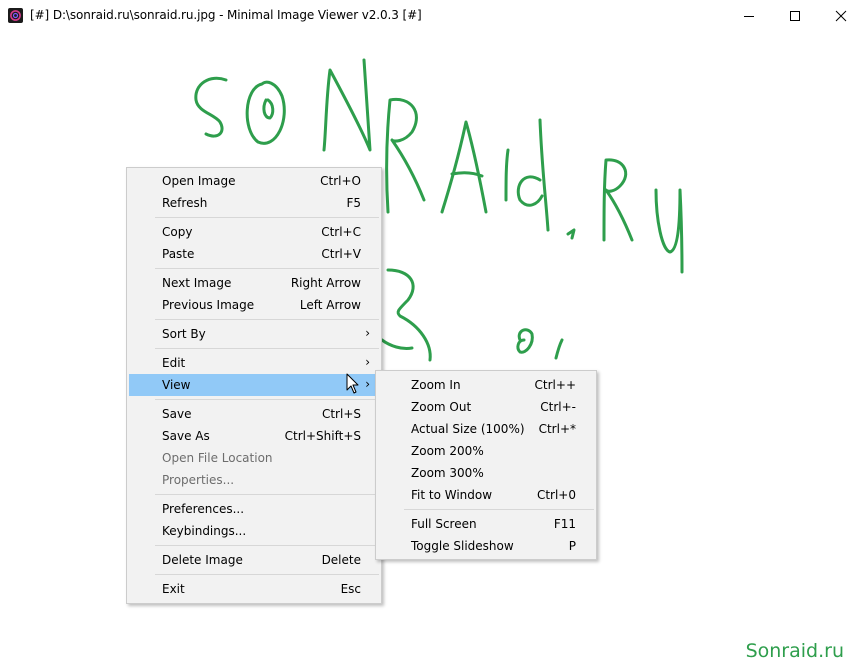  I want to click on maximize-icon, so click(795, 15).